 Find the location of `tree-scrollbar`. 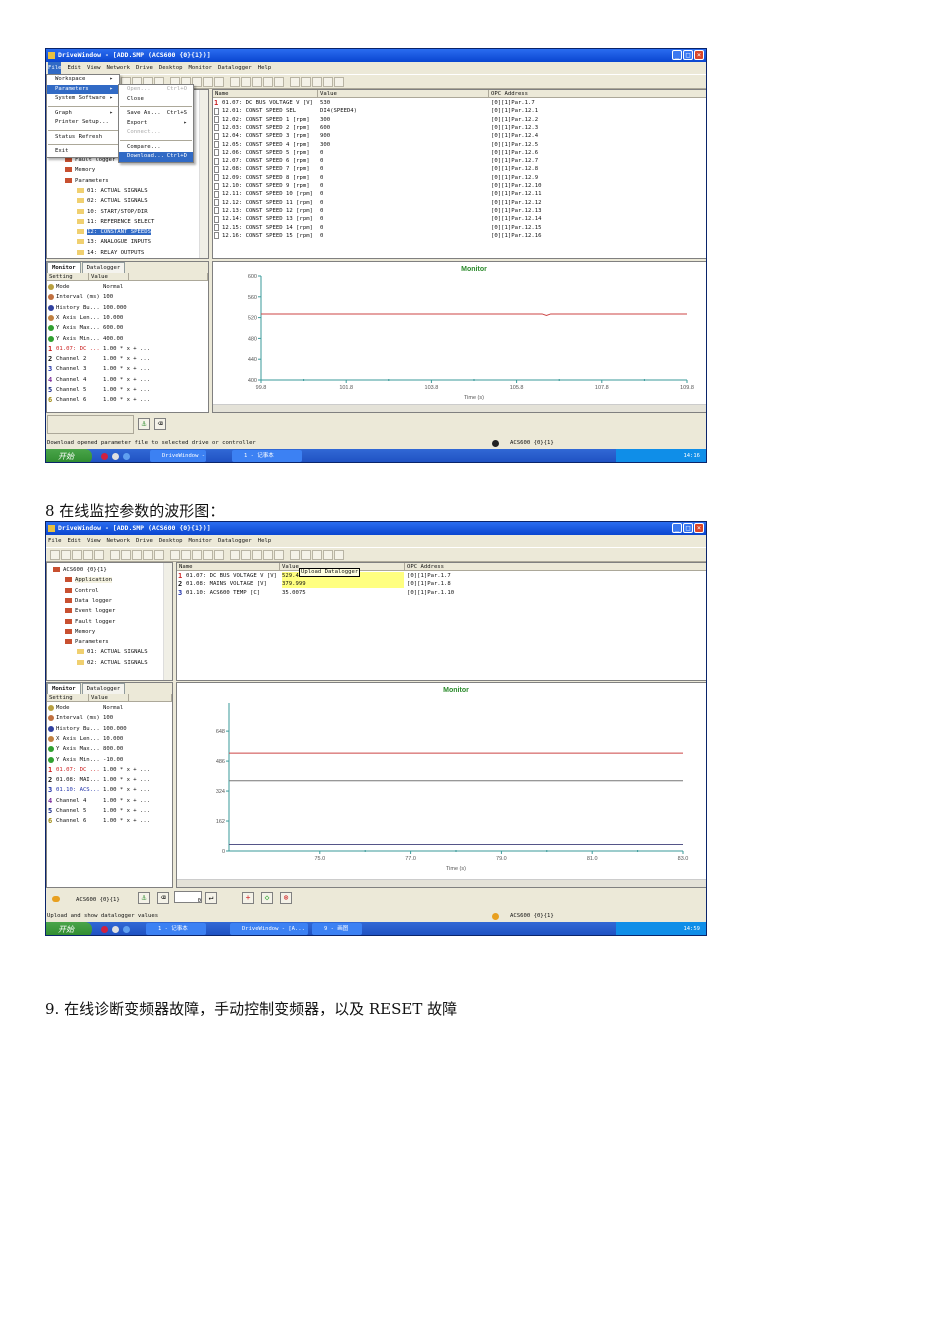

tree-scrollbar is located at coordinates (167, 621).